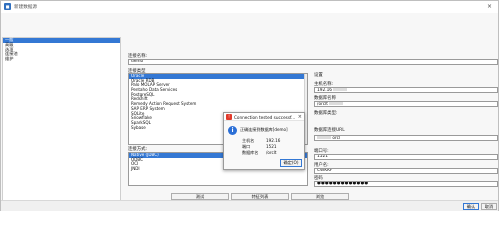  I want to click on database-name-value: /orclt, so click(322, 104).